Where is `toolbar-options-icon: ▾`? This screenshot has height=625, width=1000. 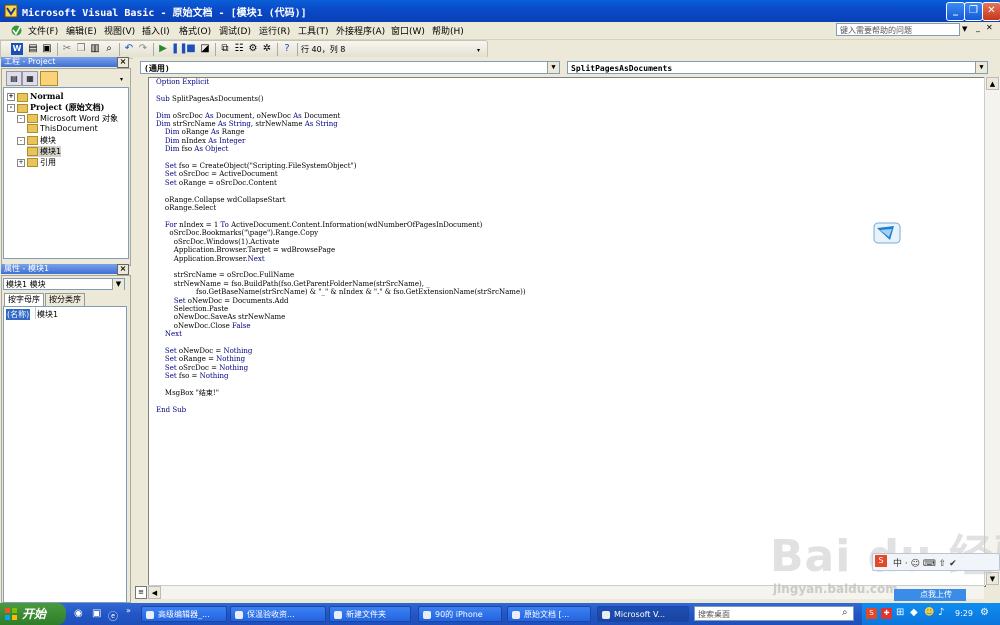 toolbar-options-icon: ▾ is located at coordinates (478, 50).